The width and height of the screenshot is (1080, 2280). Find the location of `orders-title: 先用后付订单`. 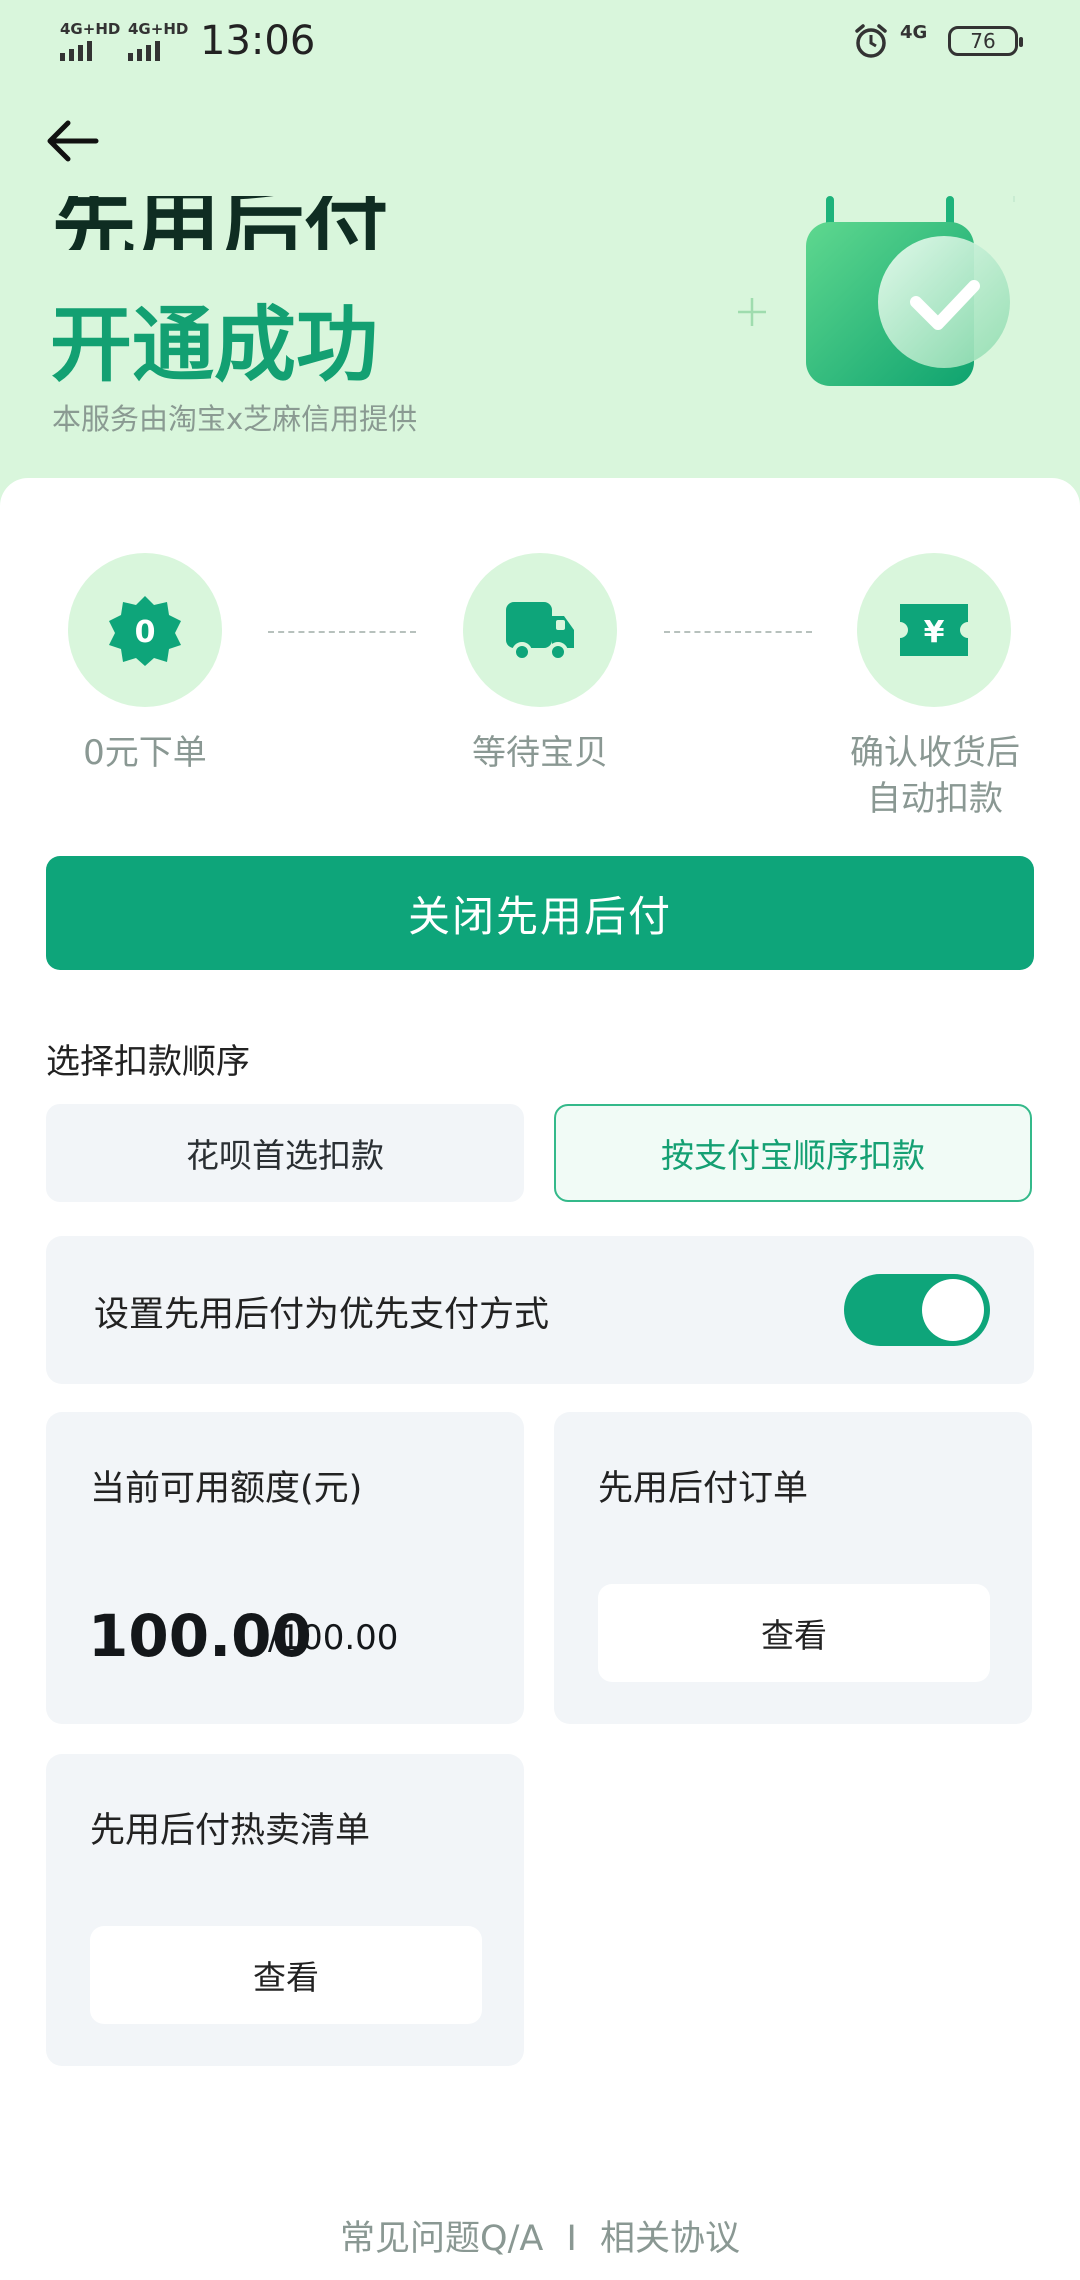

orders-title: 先用后付订单 is located at coordinates (703, 1489).